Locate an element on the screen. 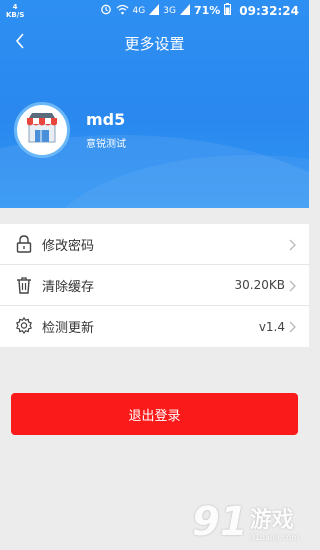 The width and height of the screenshot is (320, 550). alarm-icon is located at coordinates (106, 10).